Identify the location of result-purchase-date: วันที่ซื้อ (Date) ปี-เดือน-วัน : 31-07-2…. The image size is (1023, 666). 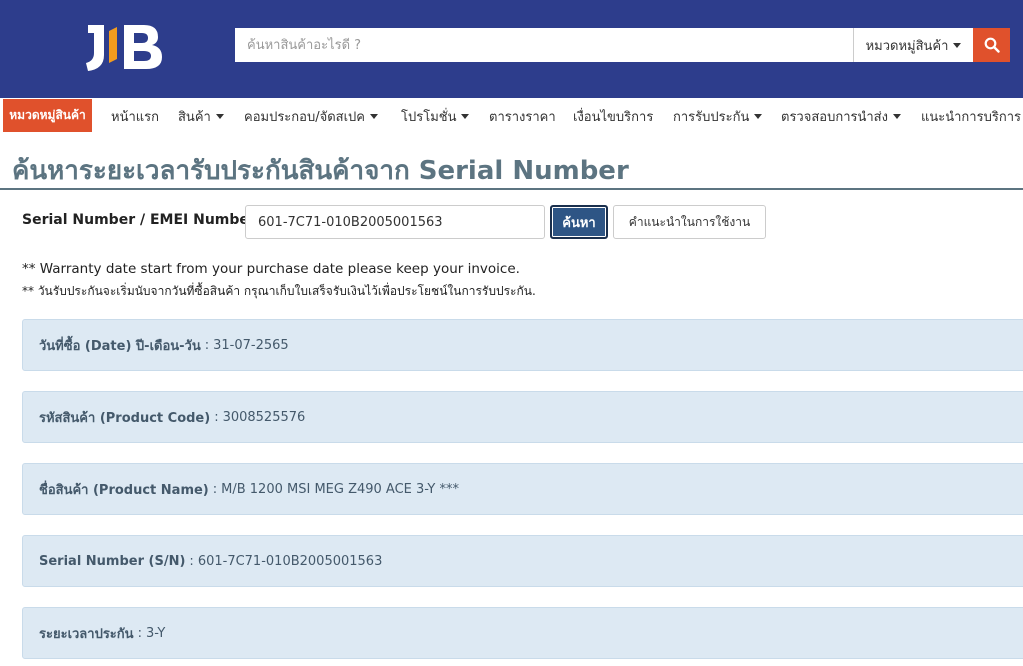
(522, 345).